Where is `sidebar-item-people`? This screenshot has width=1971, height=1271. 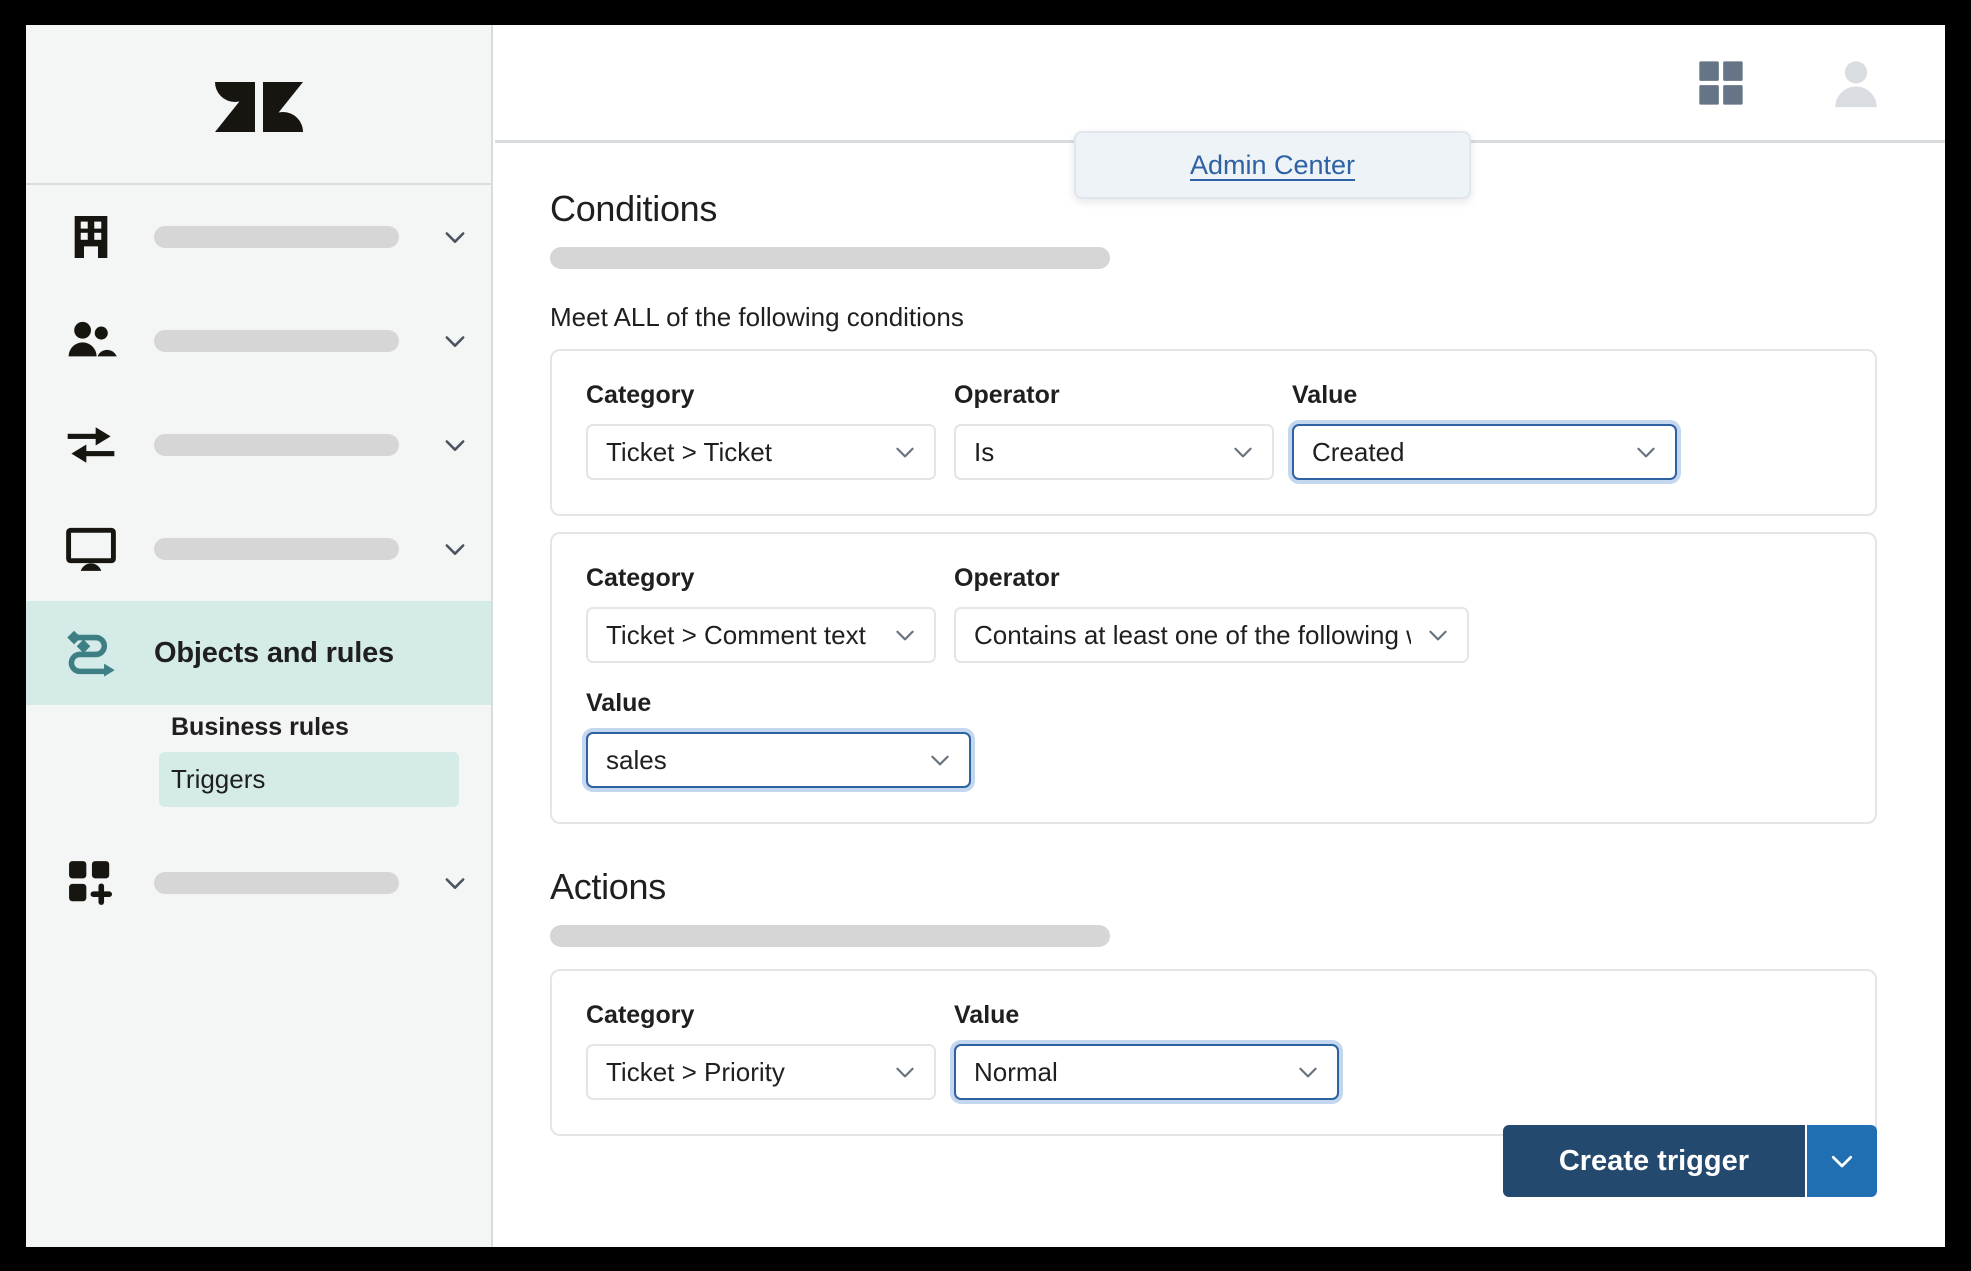
sidebar-item-people is located at coordinates (258, 341).